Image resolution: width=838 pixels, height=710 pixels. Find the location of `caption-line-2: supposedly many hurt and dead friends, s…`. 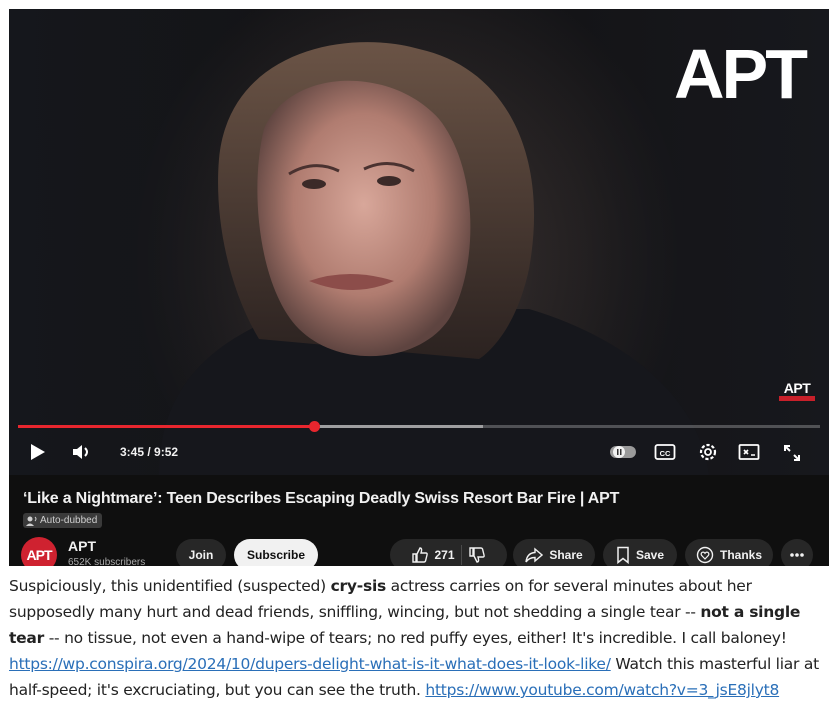

caption-line-2: supposedly many hurt and dead friends, s… is located at coordinates (421, 612).